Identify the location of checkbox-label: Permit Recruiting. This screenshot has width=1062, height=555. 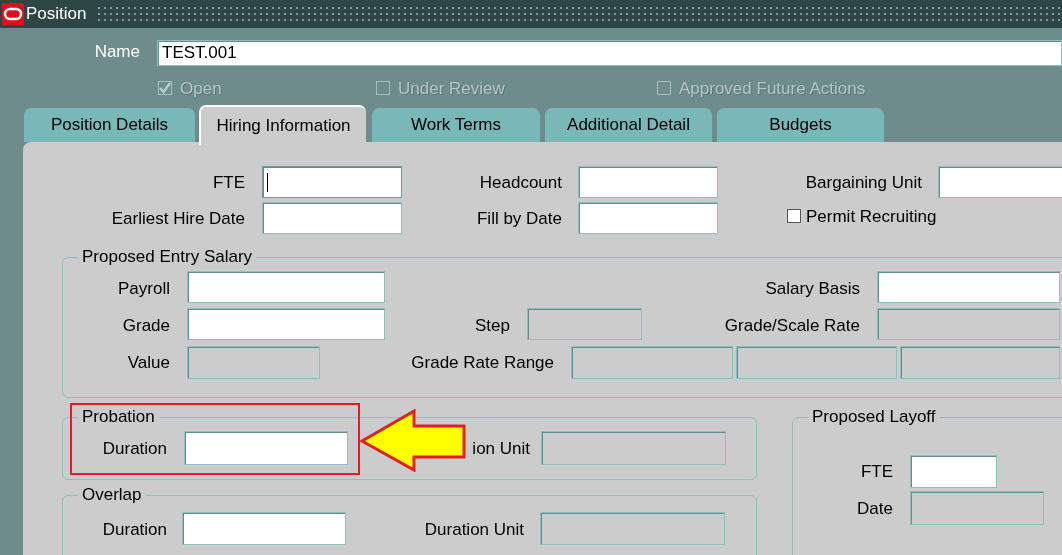
(871, 217).